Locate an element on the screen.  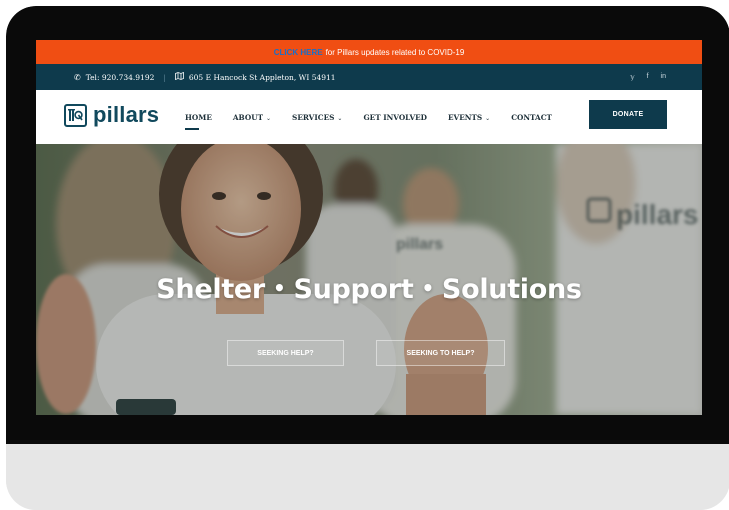
covid-click-here-link: CLICK HERE is located at coordinates (298, 52).